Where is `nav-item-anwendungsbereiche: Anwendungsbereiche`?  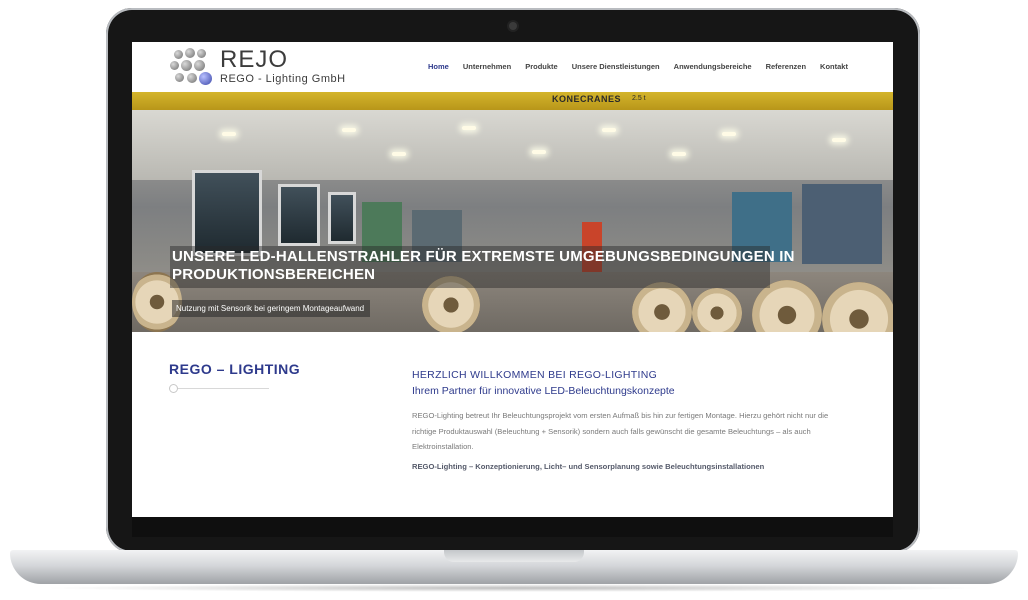
nav-item-anwendungsbereiche: Anwendungsbereiche is located at coordinates (713, 66).